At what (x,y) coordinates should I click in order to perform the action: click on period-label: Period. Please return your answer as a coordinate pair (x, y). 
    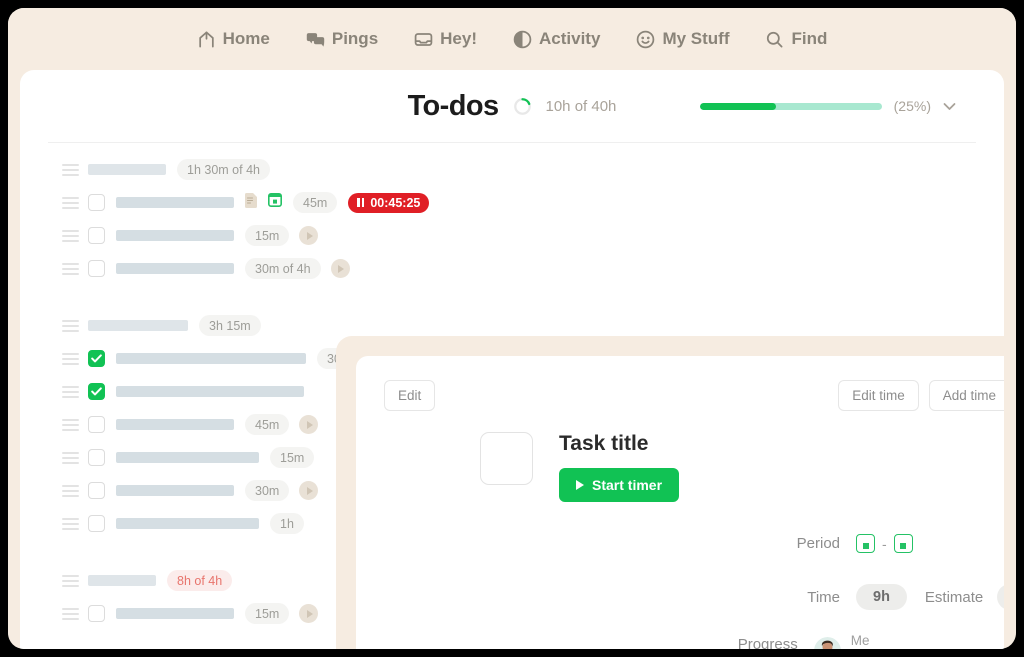
    Looking at the image, I should click on (818, 543).